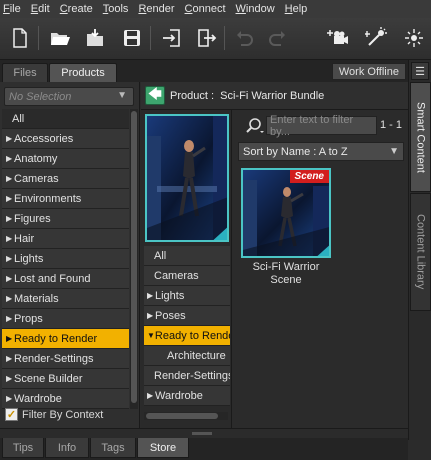 The width and height of the screenshot is (431, 460). I want to click on pane-tab-bar: Files Products Work Offline, so click(204, 71).